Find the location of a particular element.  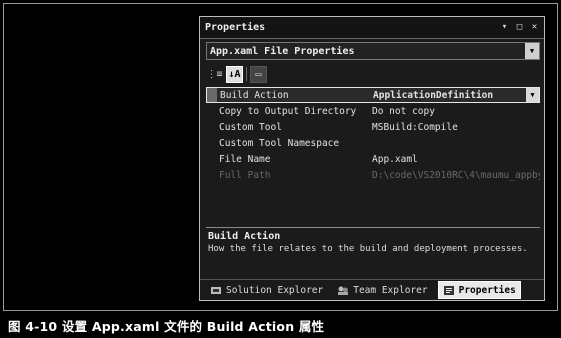

property-pages-button: ▭ is located at coordinates (258, 74).